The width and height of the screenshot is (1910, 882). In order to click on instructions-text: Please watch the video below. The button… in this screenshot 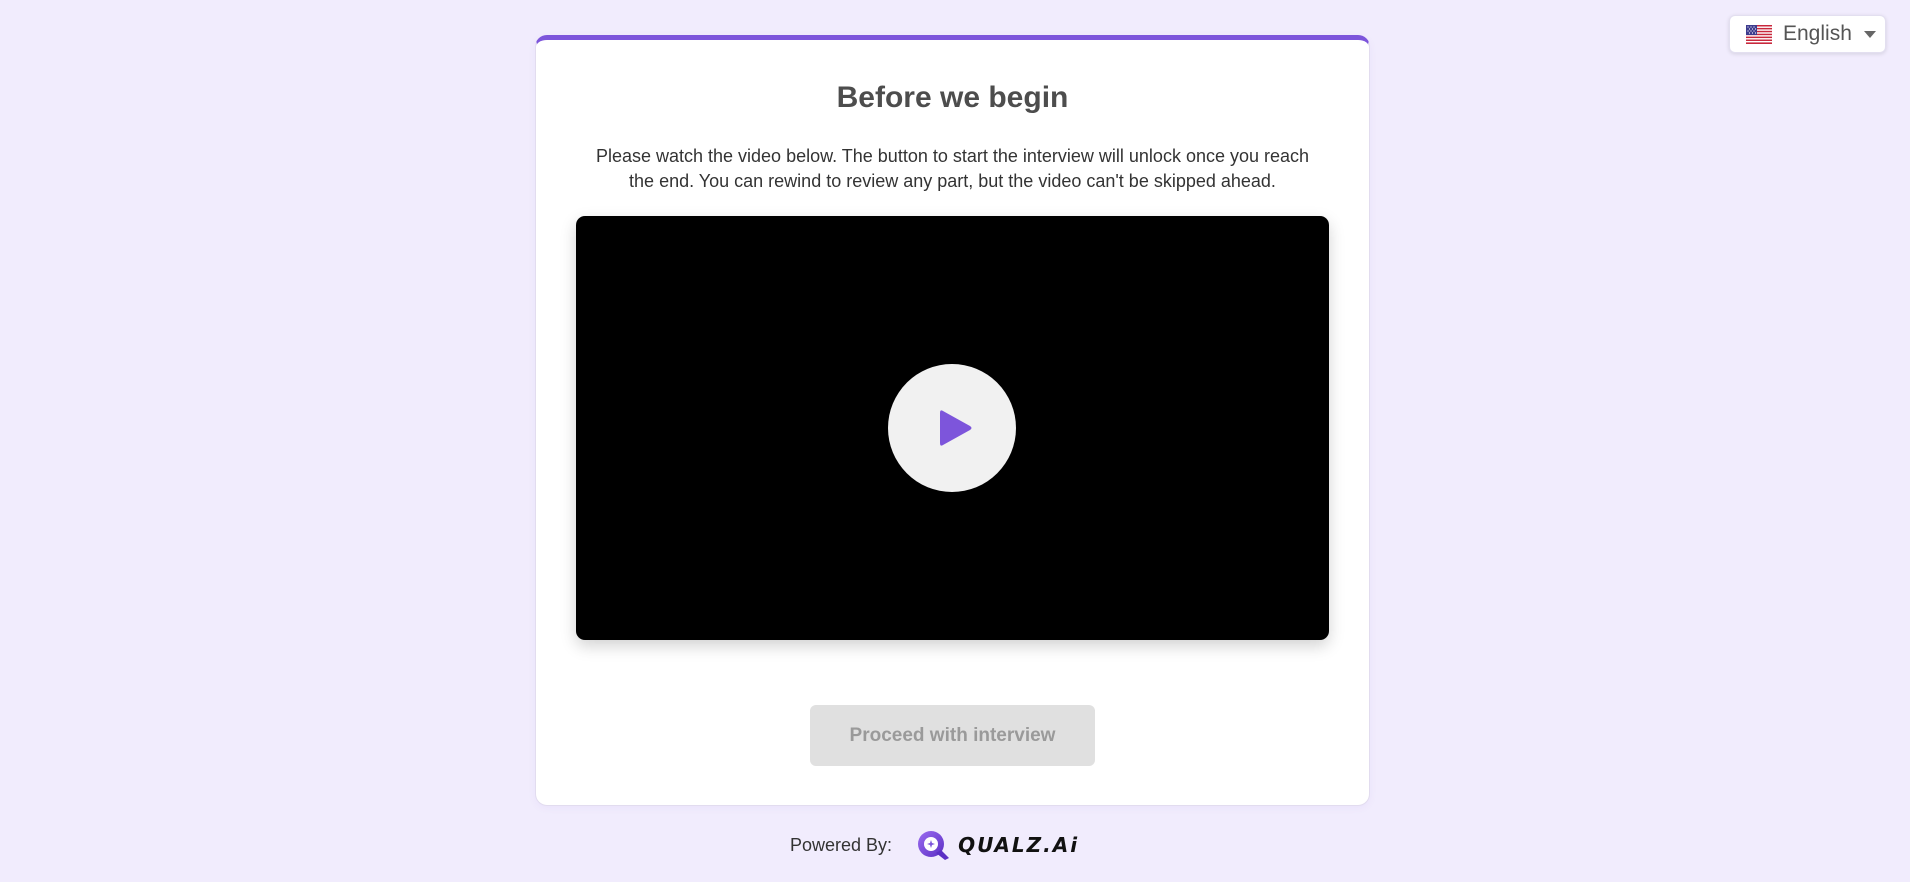, I will do `click(952, 168)`.